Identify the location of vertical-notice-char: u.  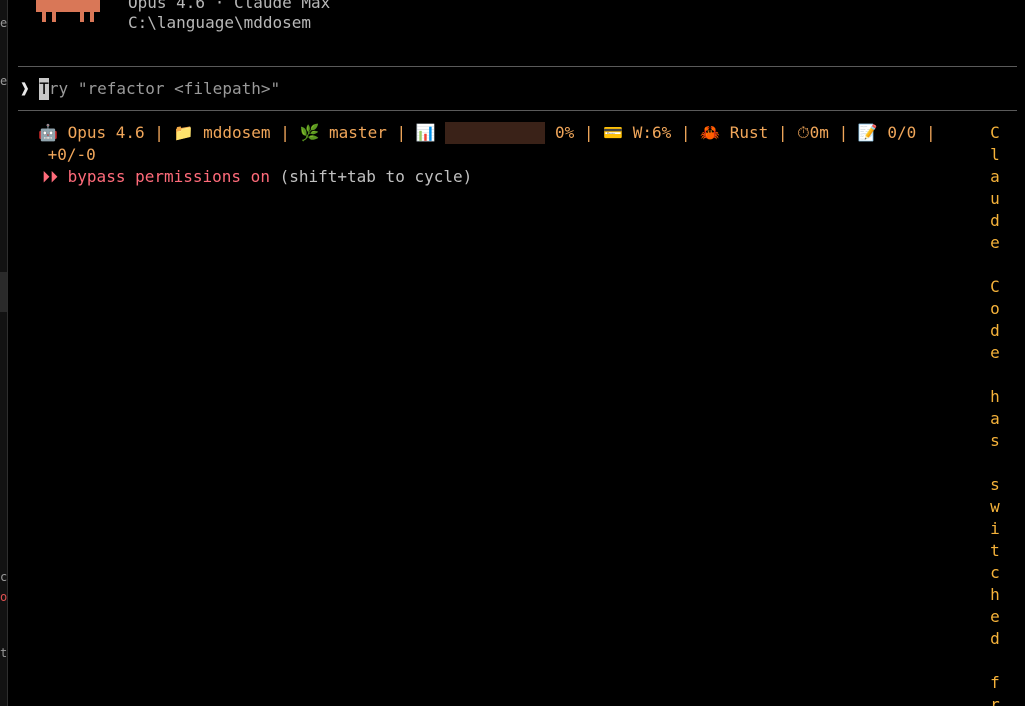
(995, 198).